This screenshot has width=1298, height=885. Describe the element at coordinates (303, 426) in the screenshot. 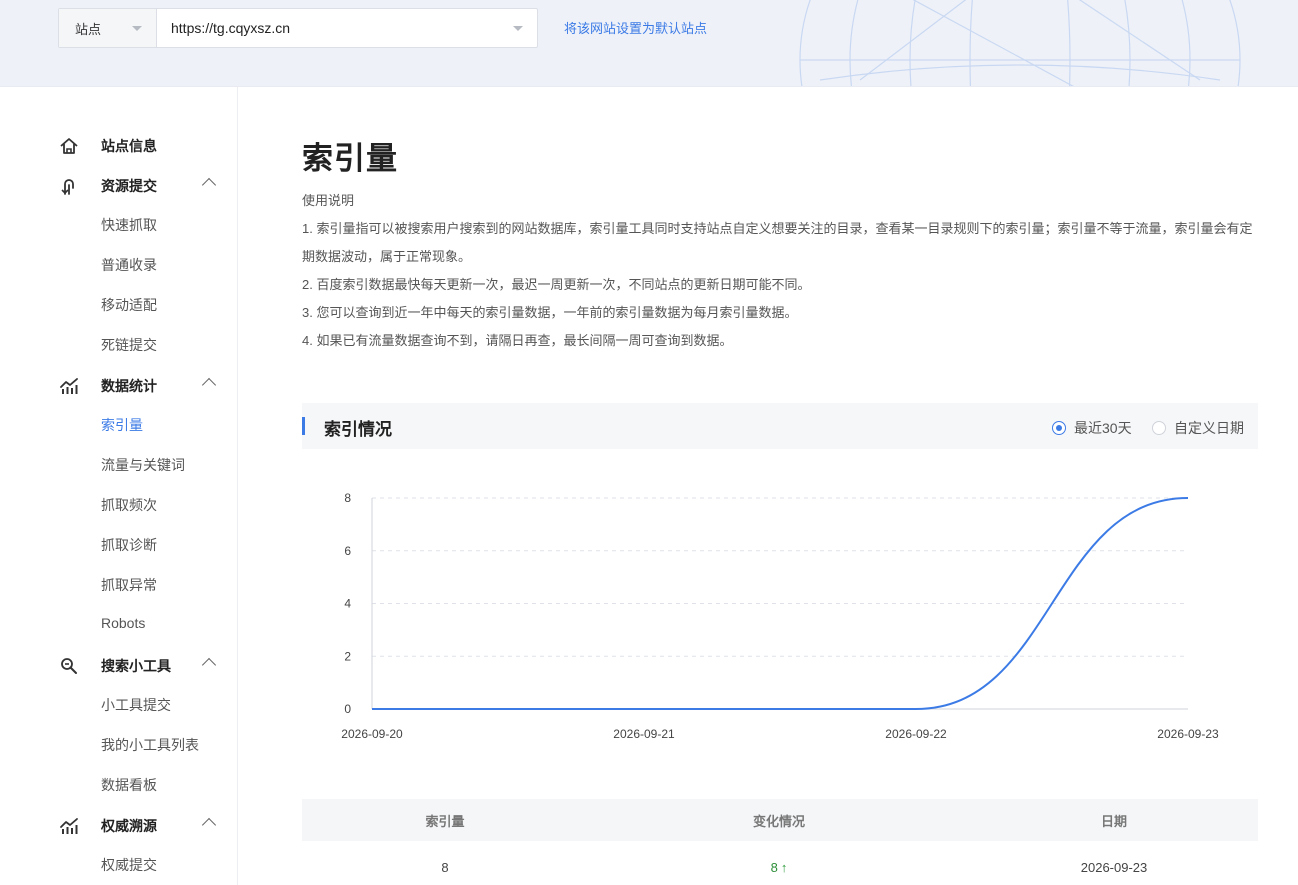

I see `section-accent-bar` at that location.